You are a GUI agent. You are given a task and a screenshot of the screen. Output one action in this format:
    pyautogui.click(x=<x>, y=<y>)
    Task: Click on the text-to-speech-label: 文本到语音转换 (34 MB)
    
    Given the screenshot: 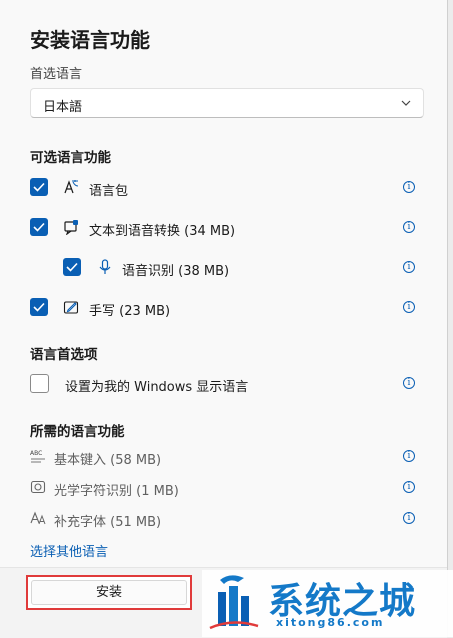 What is the action you would take?
    pyautogui.click(x=162, y=231)
    